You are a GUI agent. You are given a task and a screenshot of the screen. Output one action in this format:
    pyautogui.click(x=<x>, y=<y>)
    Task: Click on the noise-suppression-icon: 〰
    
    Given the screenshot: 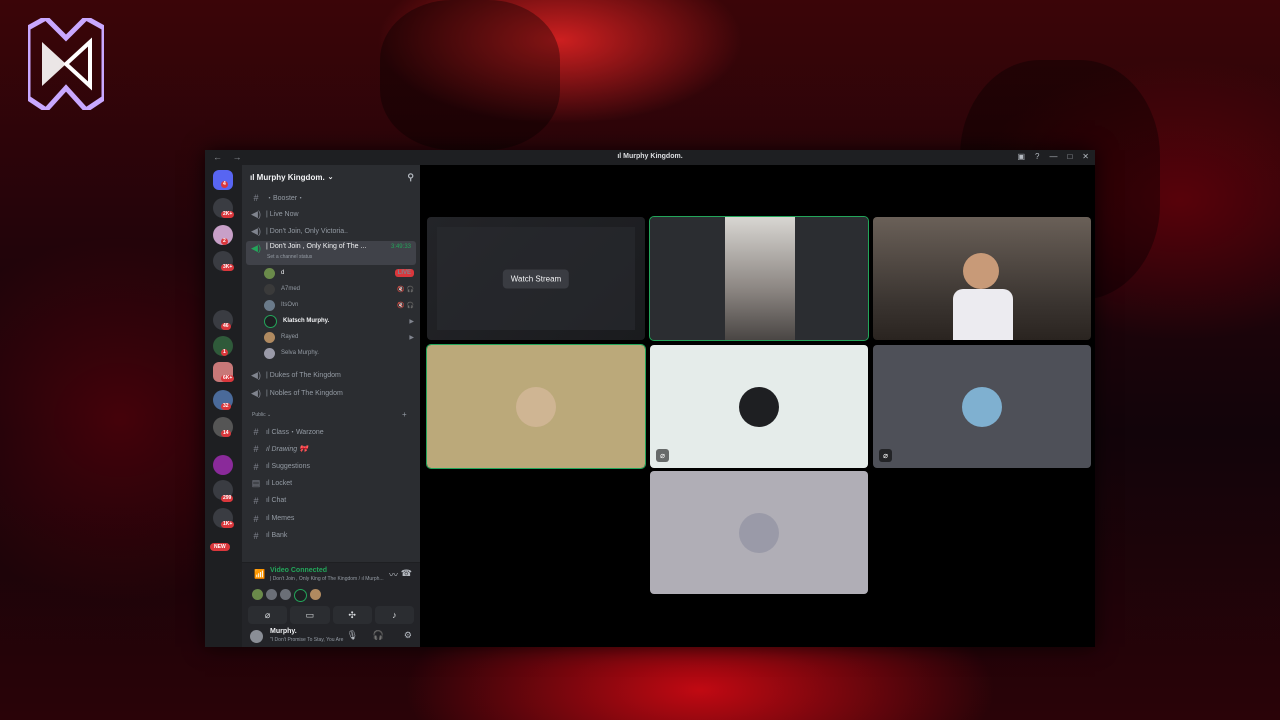 What is the action you would take?
    pyautogui.click(x=393, y=574)
    